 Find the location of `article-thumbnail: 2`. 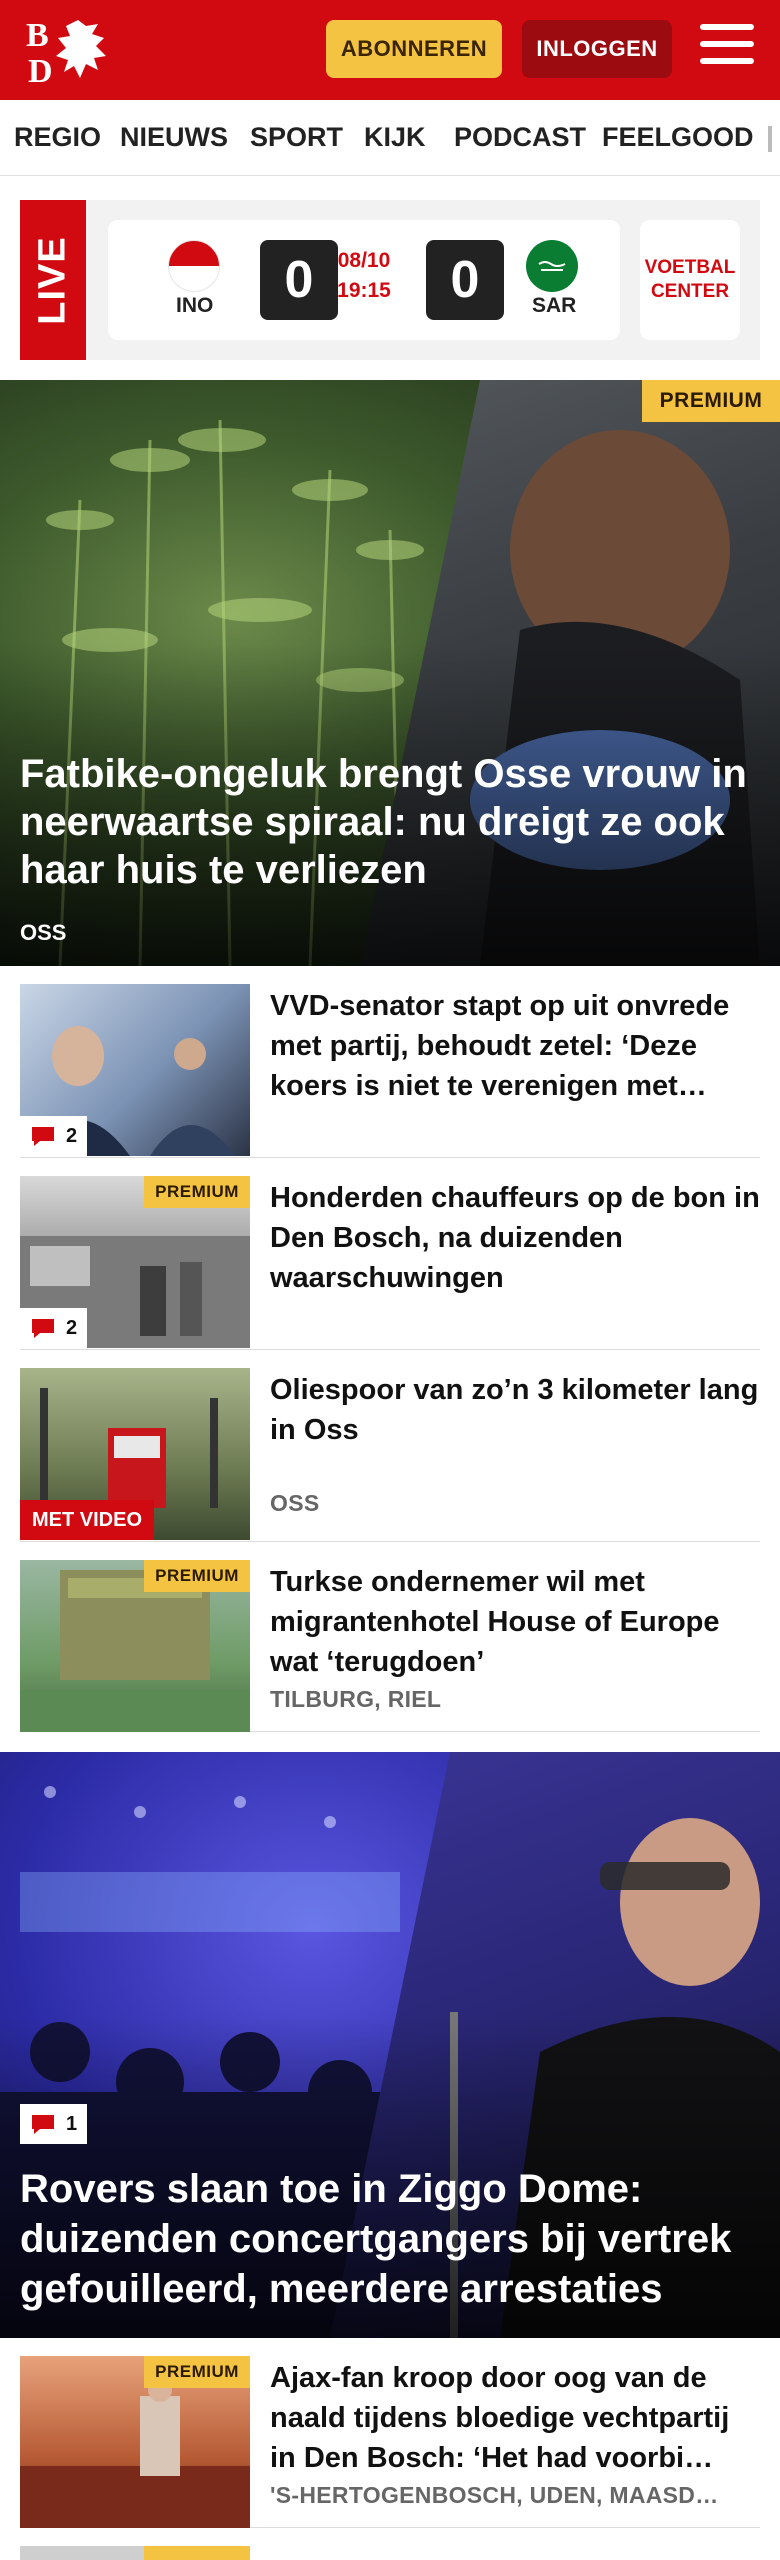

article-thumbnail: 2 is located at coordinates (135, 1070).